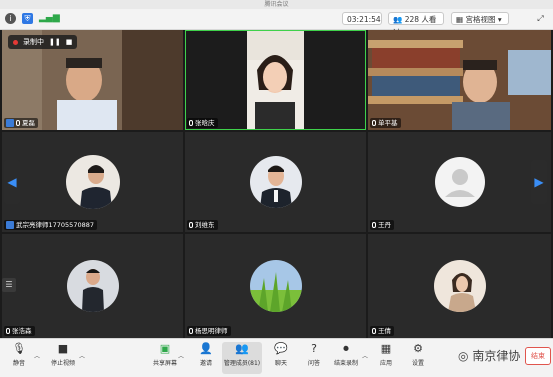 The height and width of the screenshot is (377, 553). What do you see at coordinates (281, 348) in the screenshot?
I see `chat-icon: 💬` at bounding box center [281, 348].